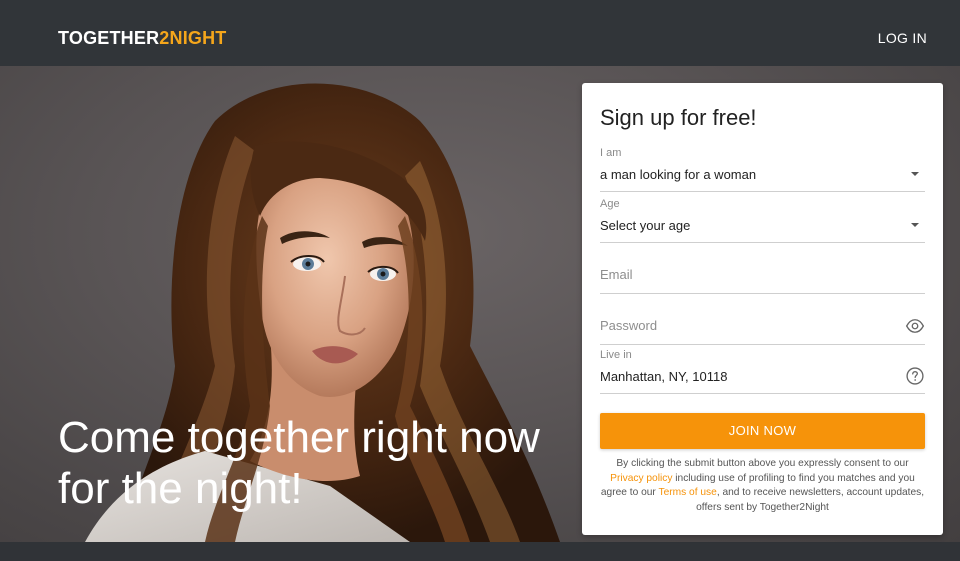 Image resolution: width=960 pixels, height=561 pixels. What do you see at coordinates (180, 488) in the screenshot?
I see `hero-headline-line2: for the night!` at bounding box center [180, 488].